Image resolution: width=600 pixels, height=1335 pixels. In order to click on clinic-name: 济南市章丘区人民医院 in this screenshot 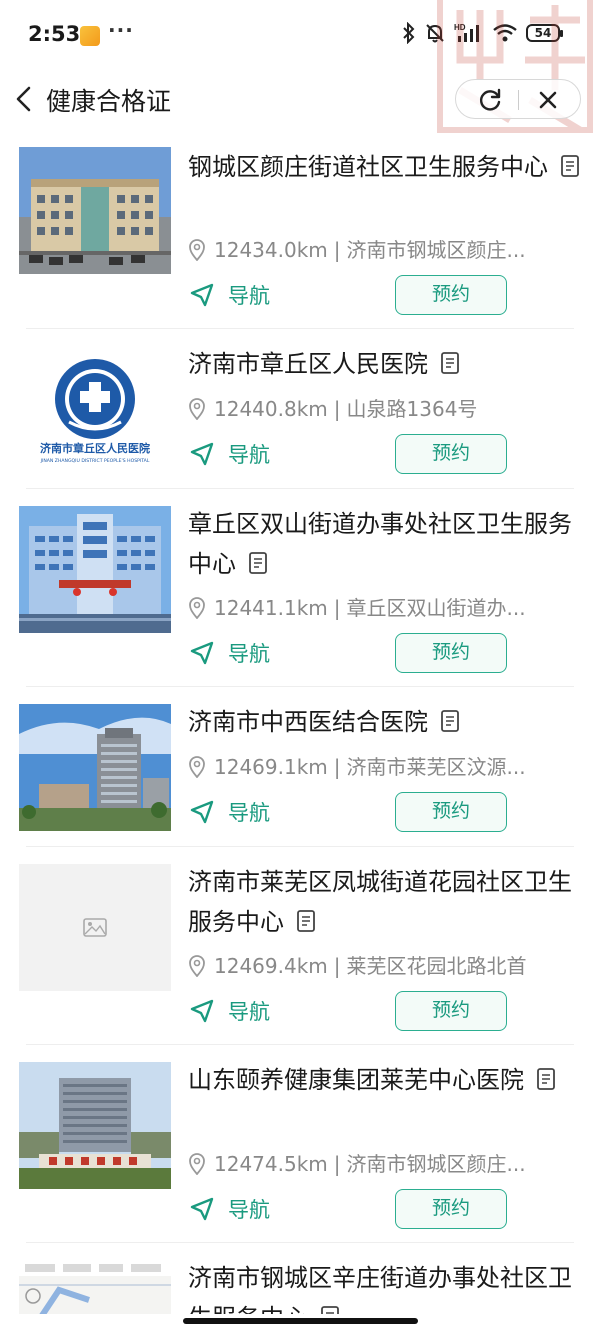, I will do `click(385, 364)`.